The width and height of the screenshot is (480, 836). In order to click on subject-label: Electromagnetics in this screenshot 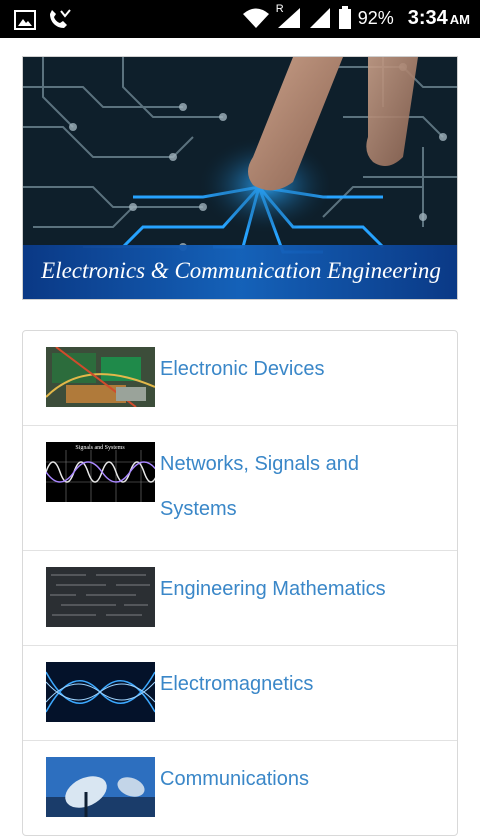, I will do `click(236, 684)`.